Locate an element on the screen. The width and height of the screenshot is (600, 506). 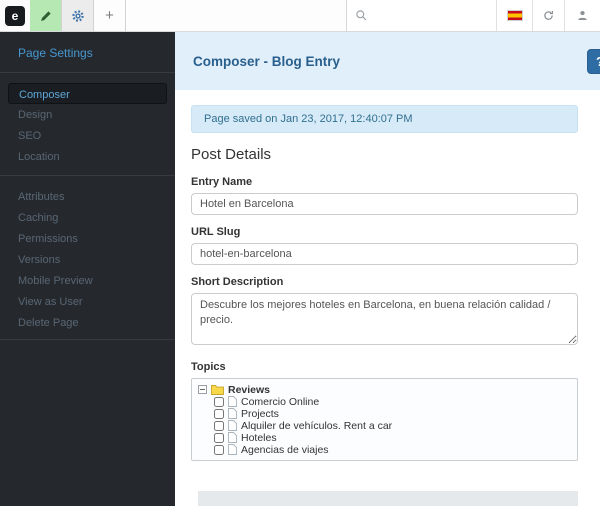
page-title: Composer - Blog Entry is located at coordinates (267, 61).